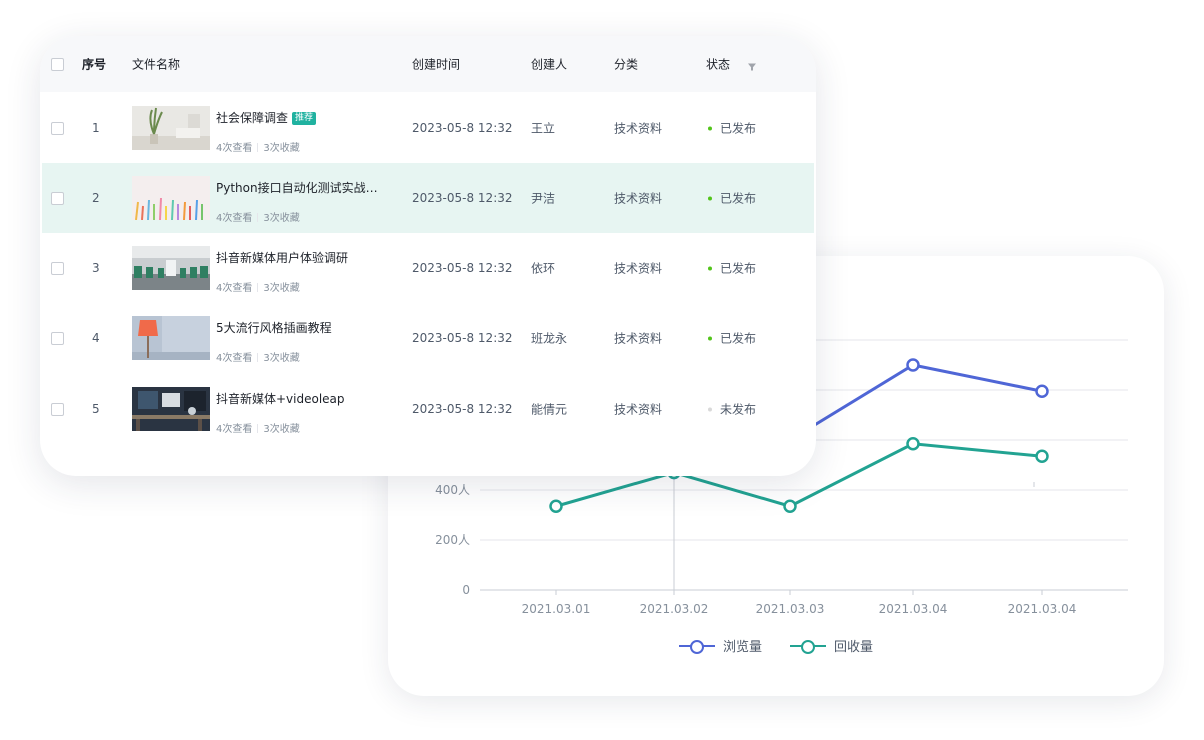 This screenshot has width=1204, height=740. What do you see at coordinates (96, 268) in the screenshot?
I see `row-seq: 3` at bounding box center [96, 268].